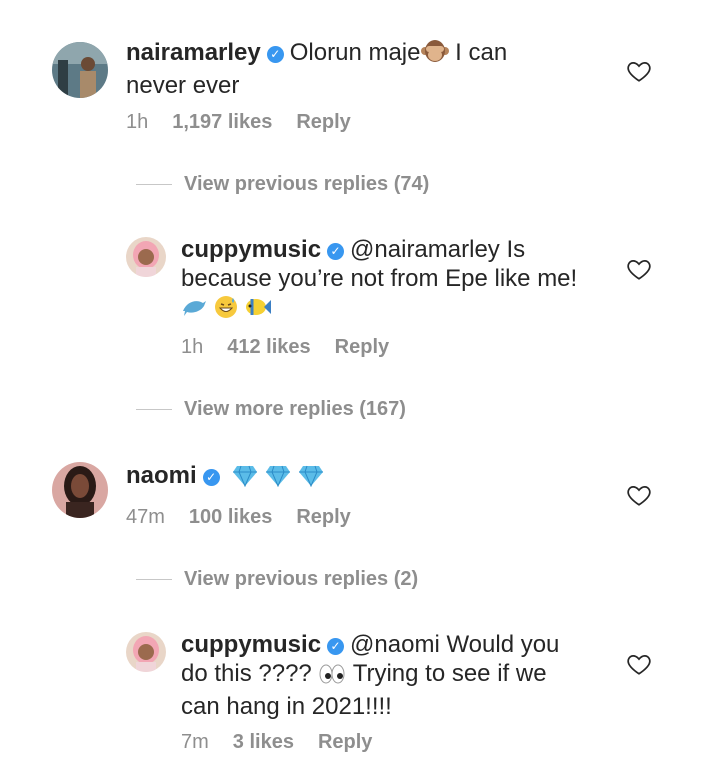  Describe the element at coordinates (268, 347) in the screenshot. I see `like-count: 412 likes` at that location.